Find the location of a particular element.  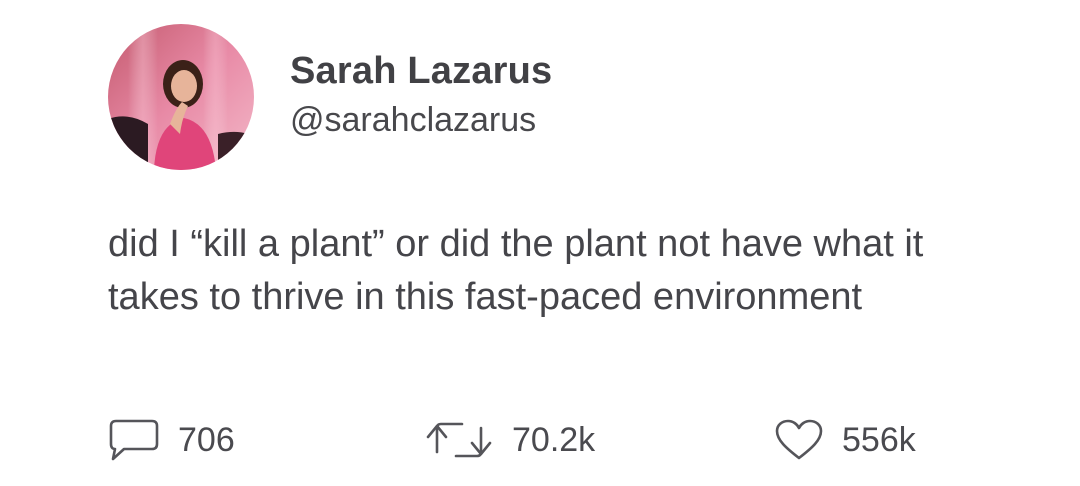

retweet-count: 70.2k is located at coordinates (554, 439).